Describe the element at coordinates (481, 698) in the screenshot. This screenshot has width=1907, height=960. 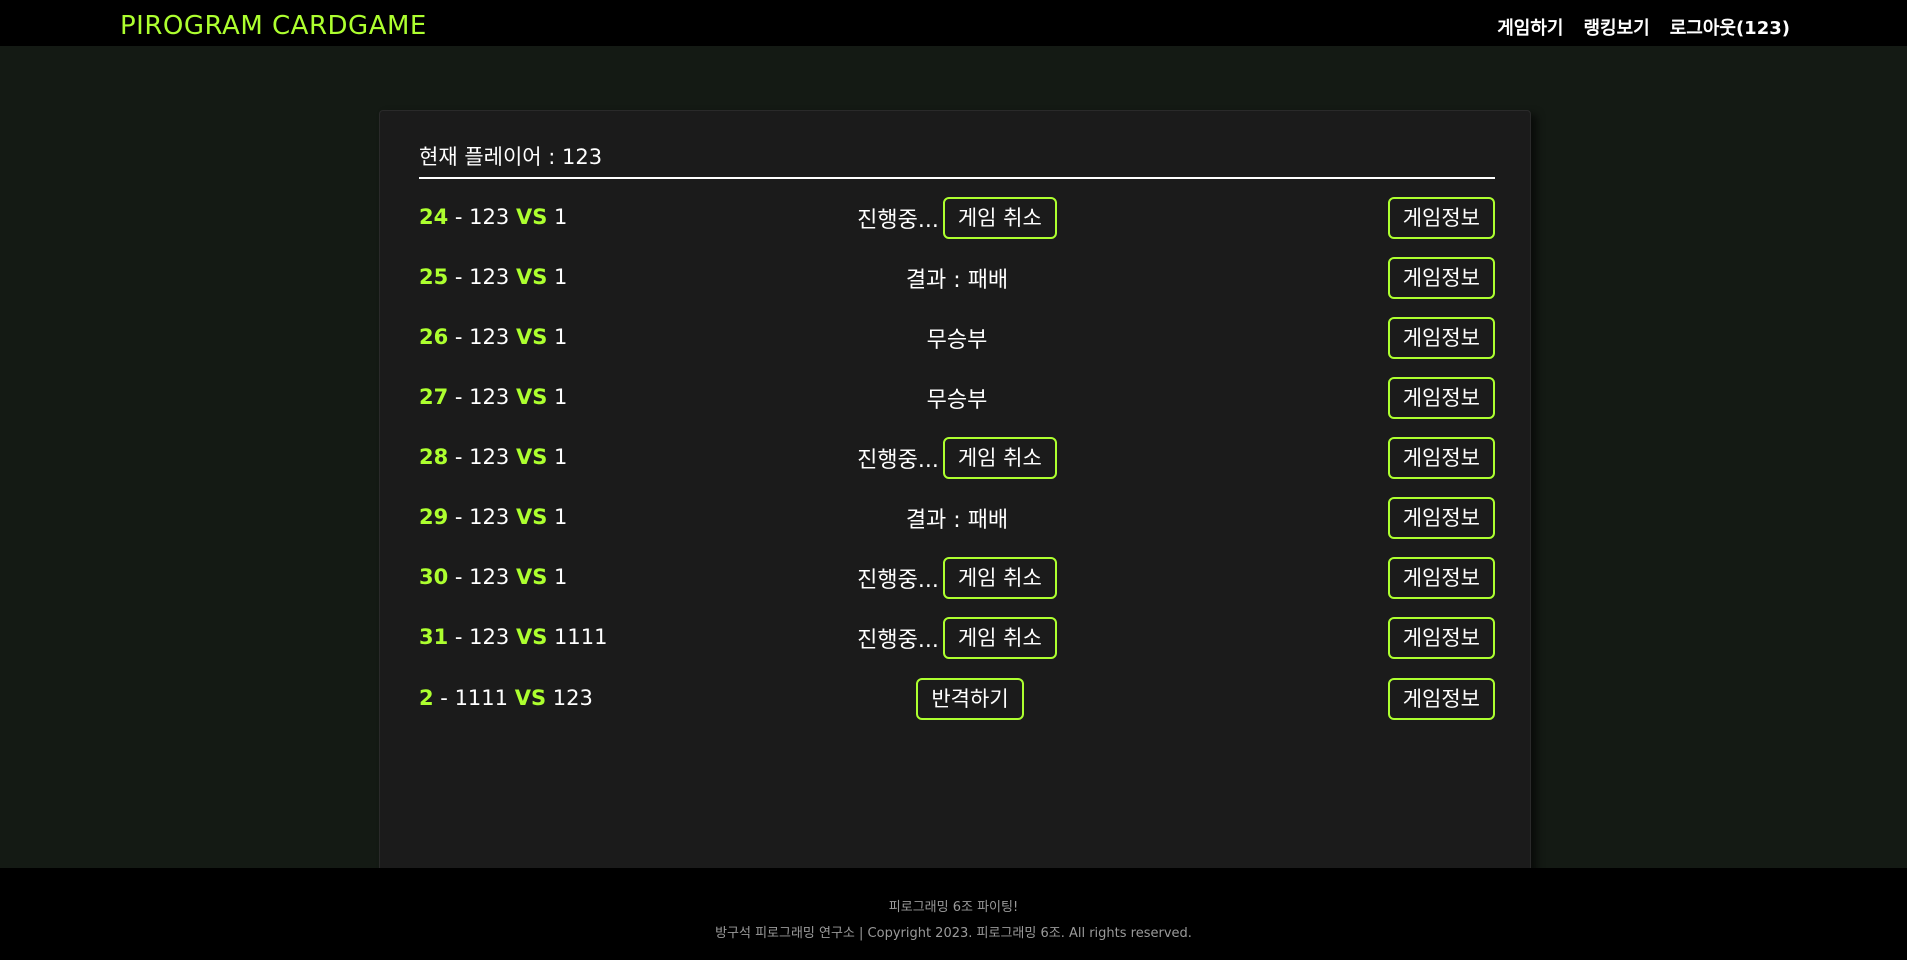
I see `player-one: 1111` at that location.